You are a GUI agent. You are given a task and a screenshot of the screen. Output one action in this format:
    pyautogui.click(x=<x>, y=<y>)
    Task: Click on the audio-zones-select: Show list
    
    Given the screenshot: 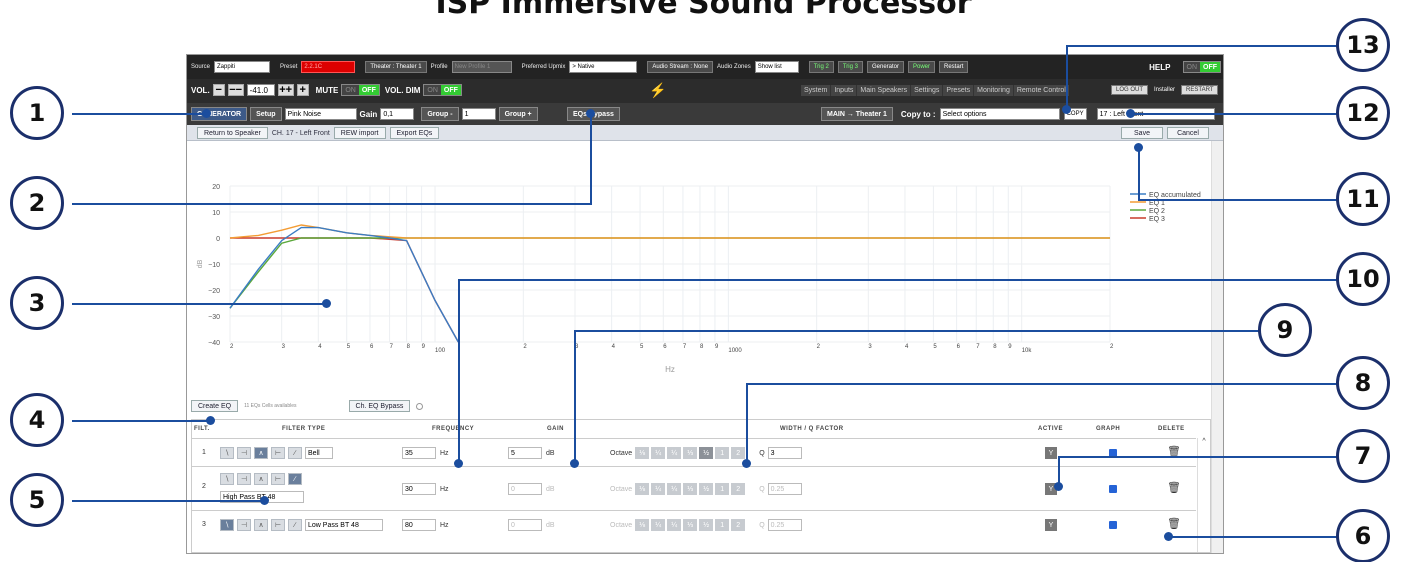 What is the action you would take?
    pyautogui.click(x=776, y=67)
    